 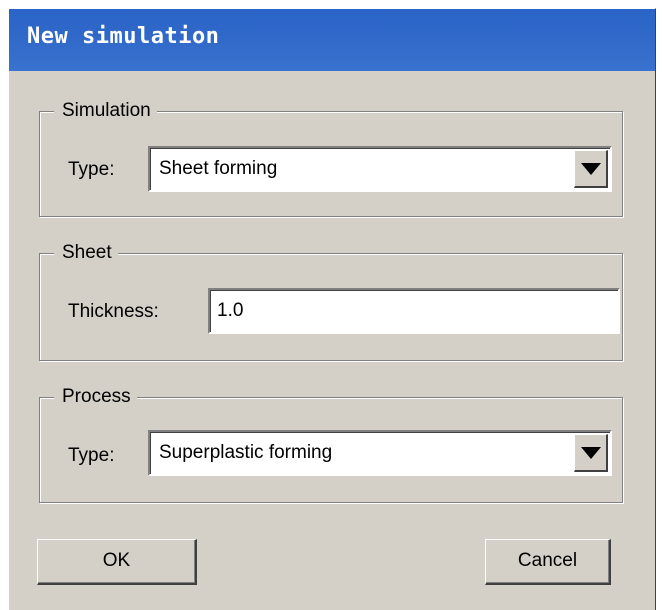 I want to click on process-type-dropdown: Superplastic forming, so click(x=380, y=453).